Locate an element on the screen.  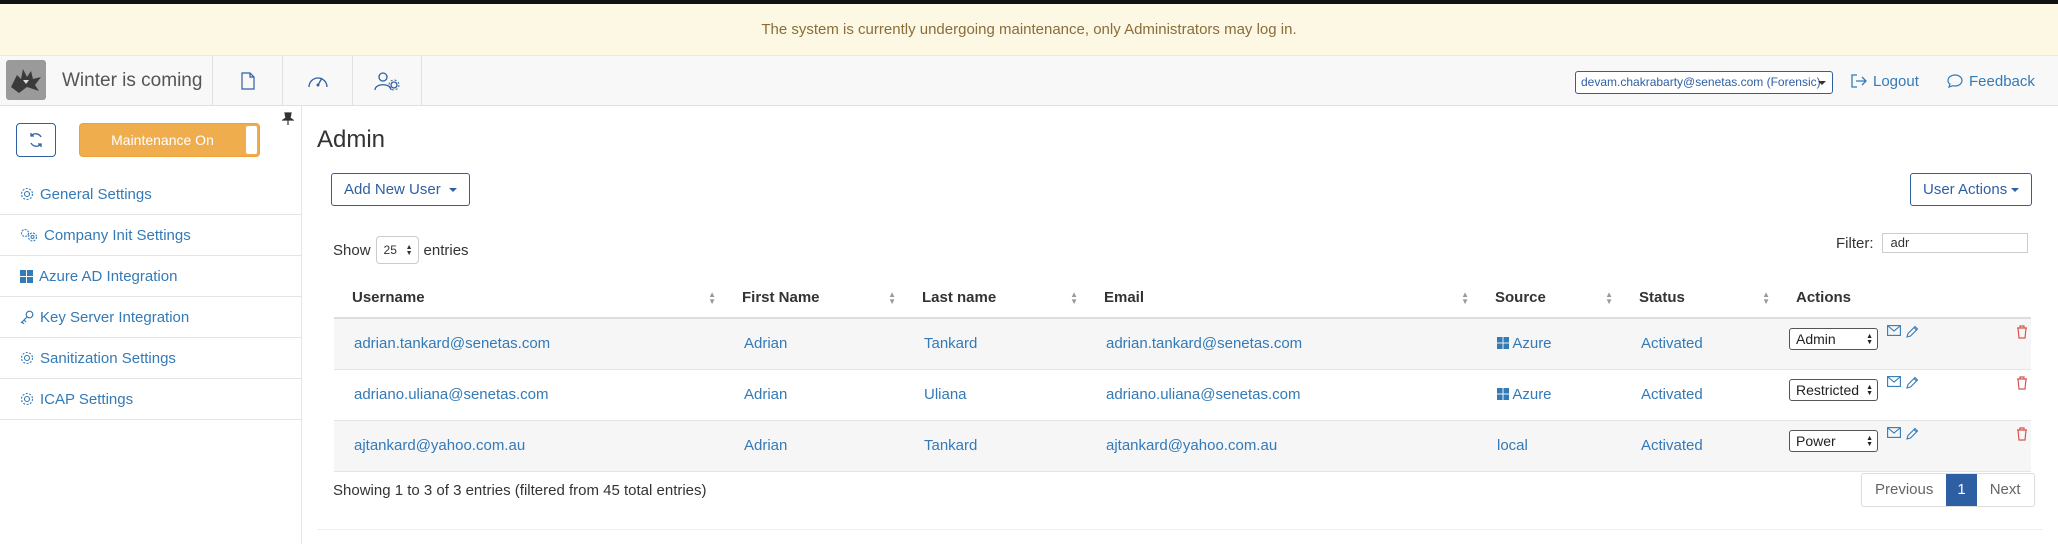
role-select: Power ▲ ▼ is located at coordinates (1833, 440).